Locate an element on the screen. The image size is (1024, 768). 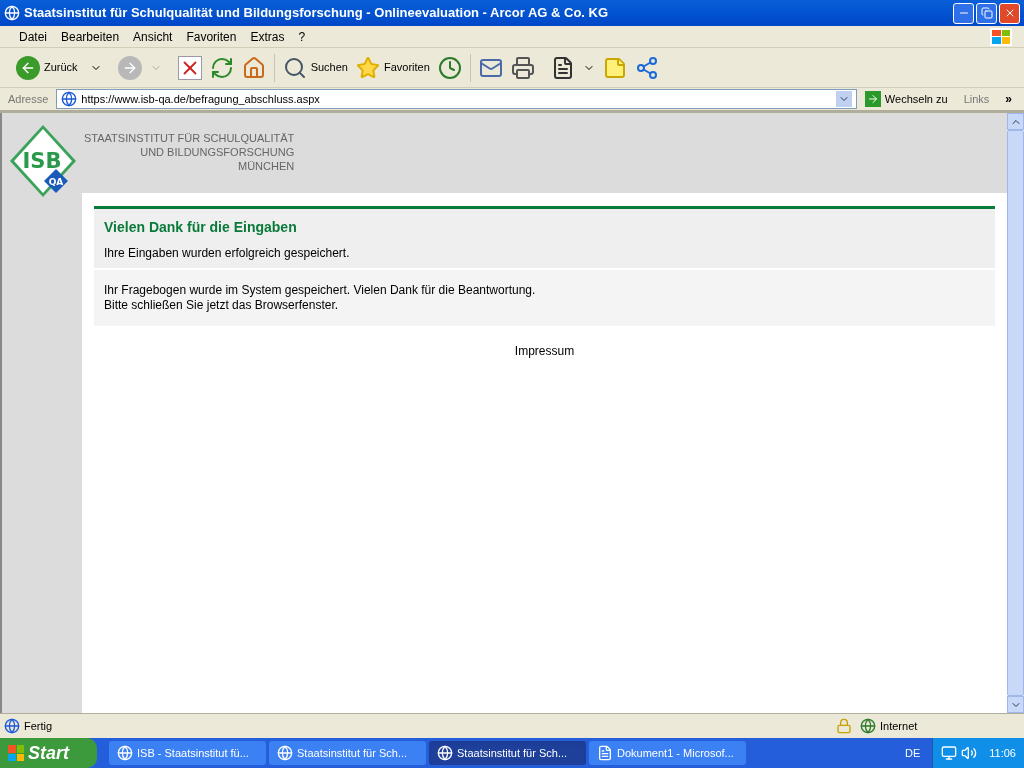
restore-button is located at coordinates (986, 13).